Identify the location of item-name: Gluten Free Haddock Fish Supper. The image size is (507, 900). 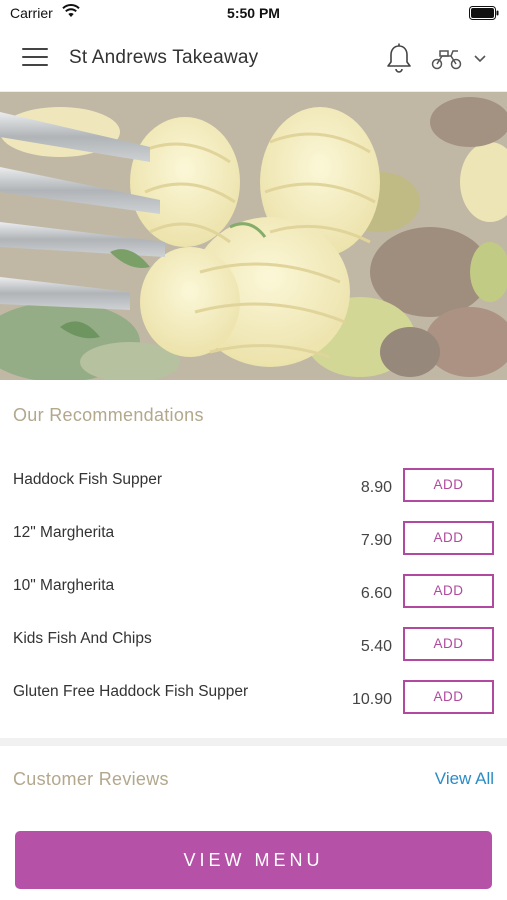
(131, 691).